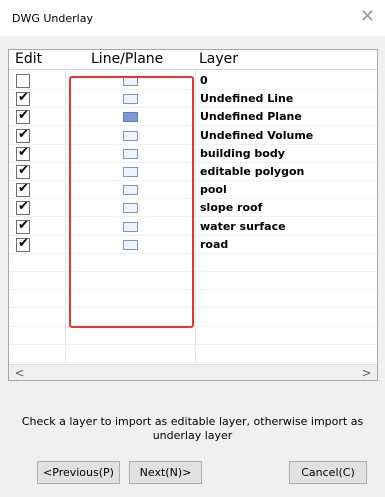  I want to click on close-icon: ✕, so click(367, 17).